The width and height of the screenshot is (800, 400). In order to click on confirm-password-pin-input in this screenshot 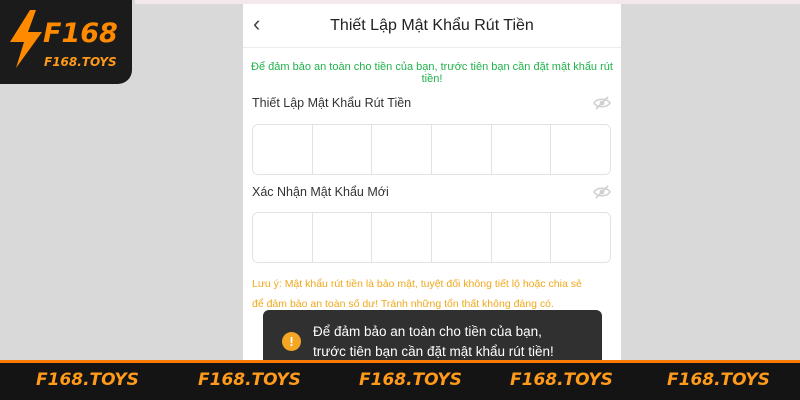, I will do `click(431, 237)`.